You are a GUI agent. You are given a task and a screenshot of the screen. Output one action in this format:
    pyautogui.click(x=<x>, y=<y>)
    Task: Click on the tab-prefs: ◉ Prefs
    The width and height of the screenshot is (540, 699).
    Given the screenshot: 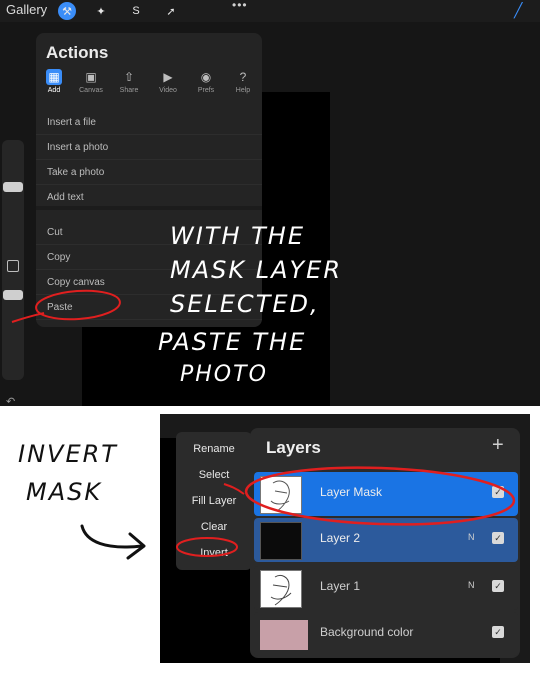 What is the action you would take?
    pyautogui.click(x=206, y=81)
    